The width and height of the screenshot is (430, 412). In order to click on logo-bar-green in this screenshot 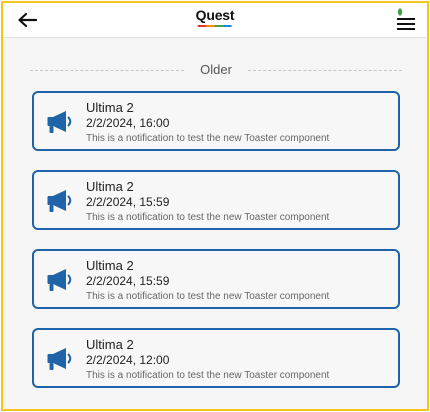, I will do `click(219, 26)`.